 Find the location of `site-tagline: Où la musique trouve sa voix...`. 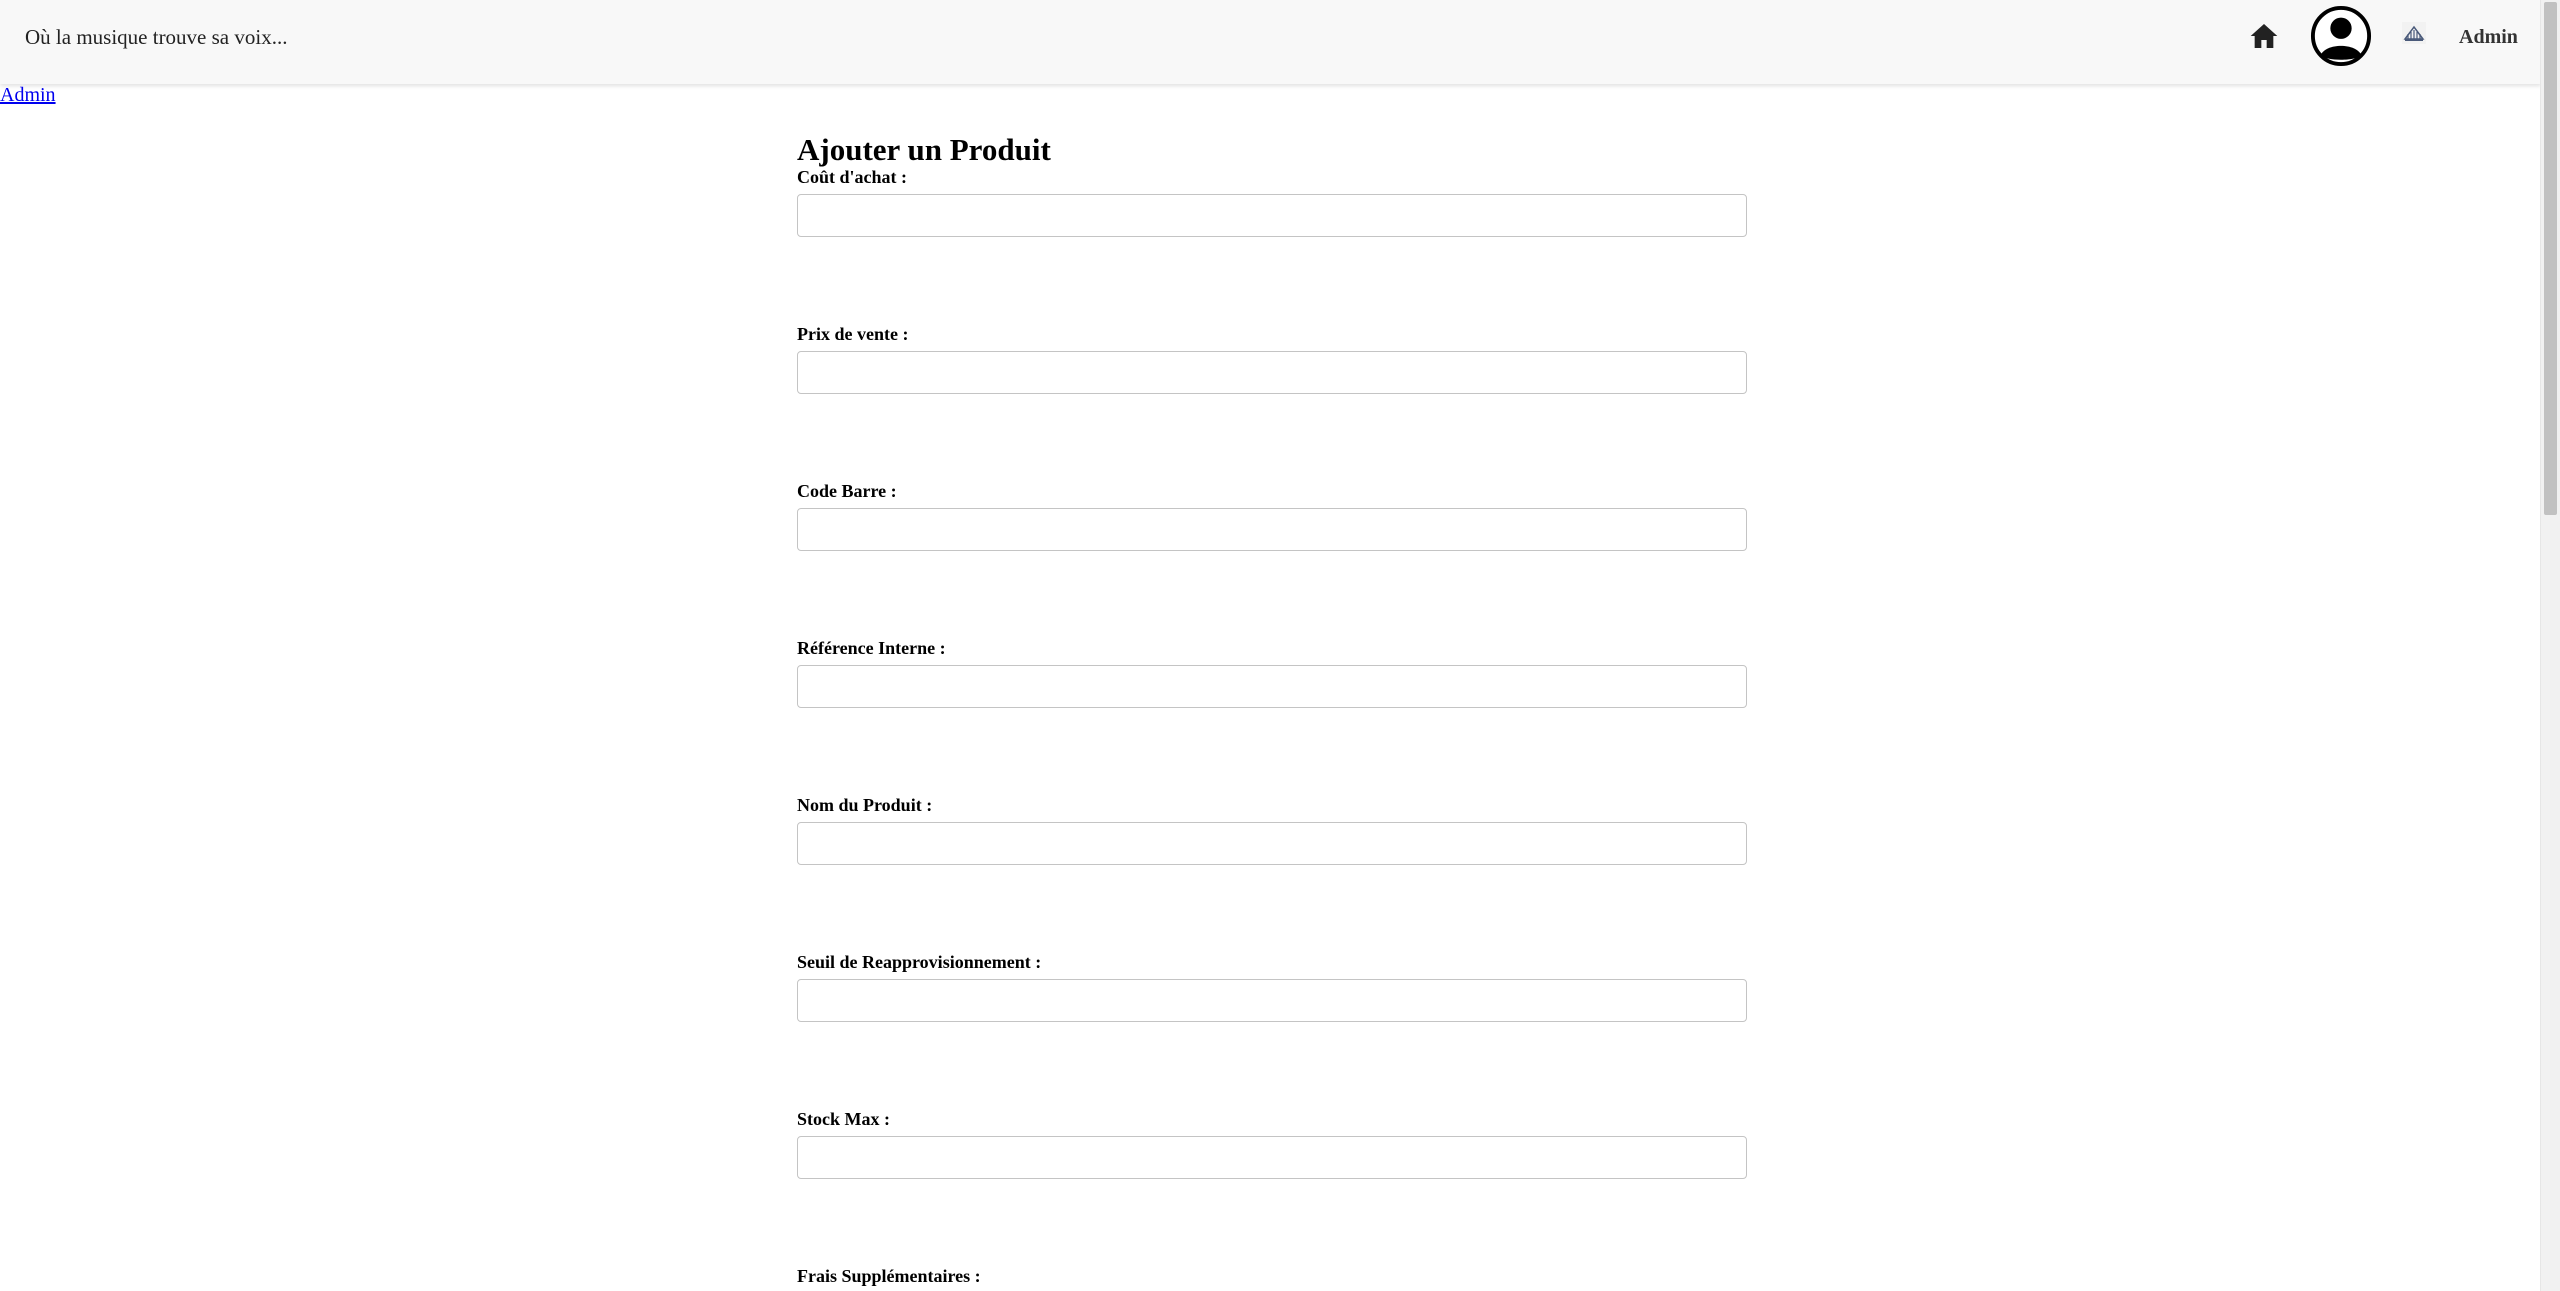

site-tagline: Où la musique trouve sa voix... is located at coordinates (156, 37).